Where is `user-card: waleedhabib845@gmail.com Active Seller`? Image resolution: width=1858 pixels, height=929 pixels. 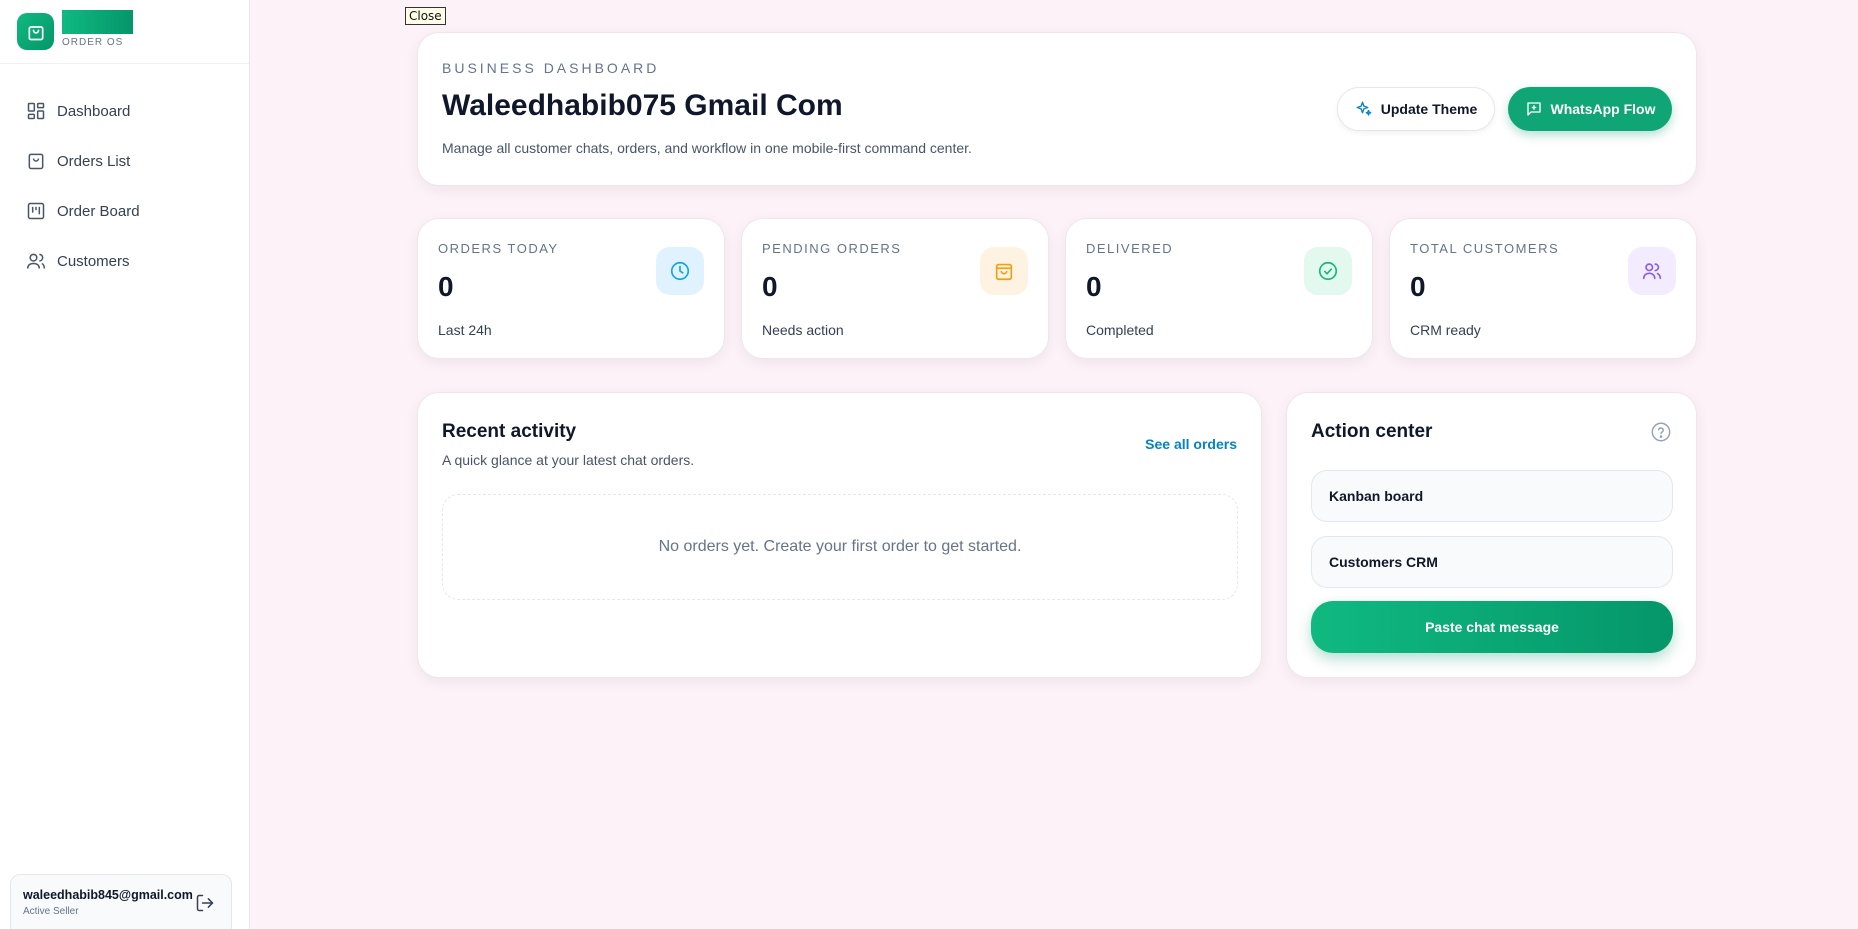
user-card: waleedhabib845@gmail.com Active Seller is located at coordinates (121, 901).